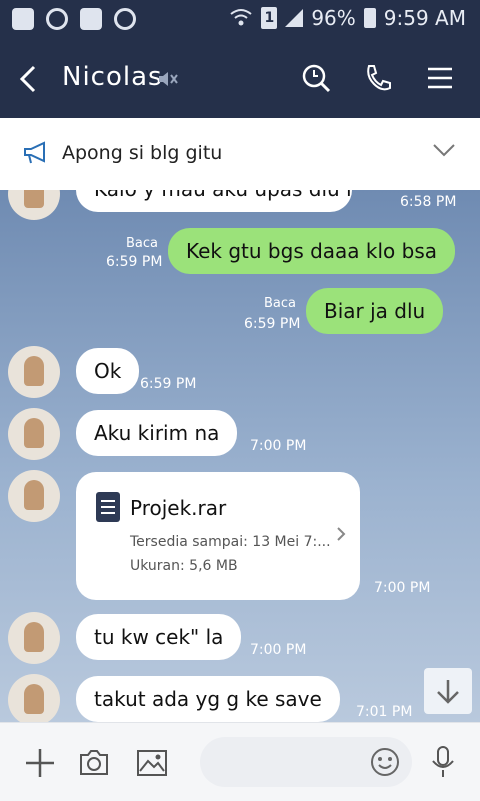 The width and height of the screenshot is (480, 801). I want to click on message-time: 7:01 PM, so click(384, 712).